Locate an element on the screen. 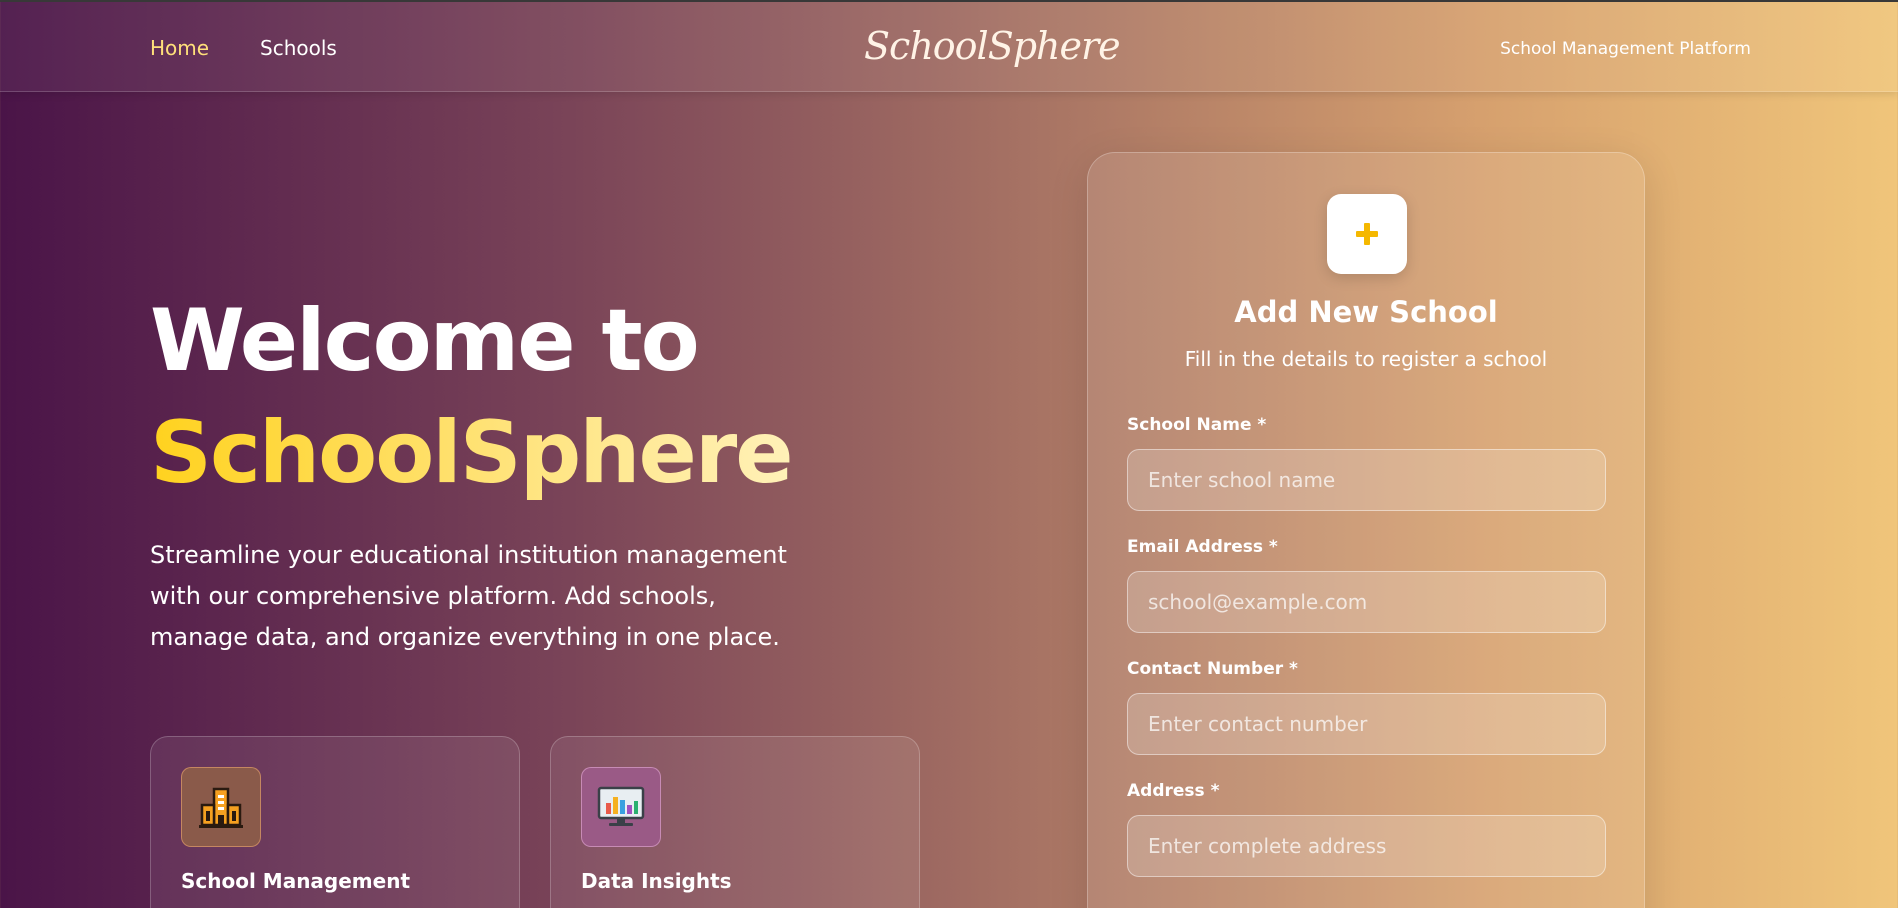 This screenshot has height=908, width=1898. hero-title-line2: SchoolSphere is located at coordinates (472, 453).